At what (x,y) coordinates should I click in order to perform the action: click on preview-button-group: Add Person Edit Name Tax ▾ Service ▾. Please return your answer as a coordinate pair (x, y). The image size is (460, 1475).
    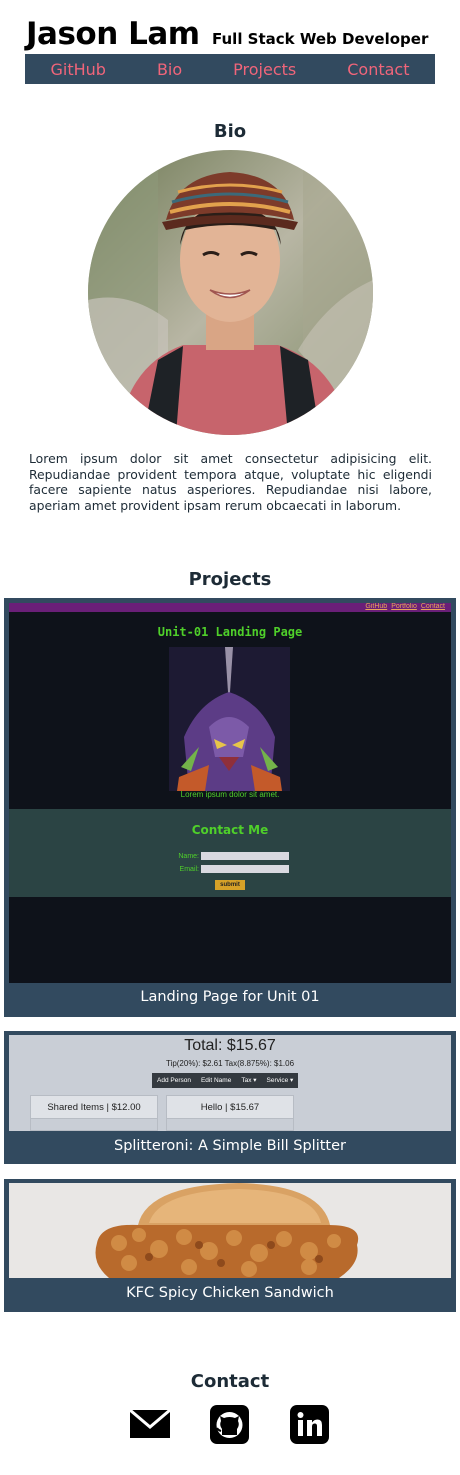
    Looking at the image, I should click on (225, 1080).